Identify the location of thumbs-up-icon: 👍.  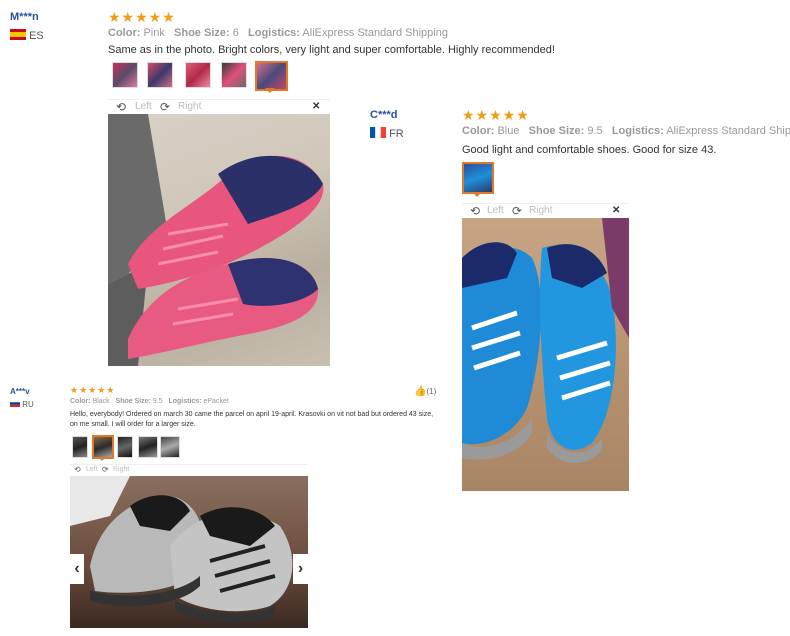
(420, 391).